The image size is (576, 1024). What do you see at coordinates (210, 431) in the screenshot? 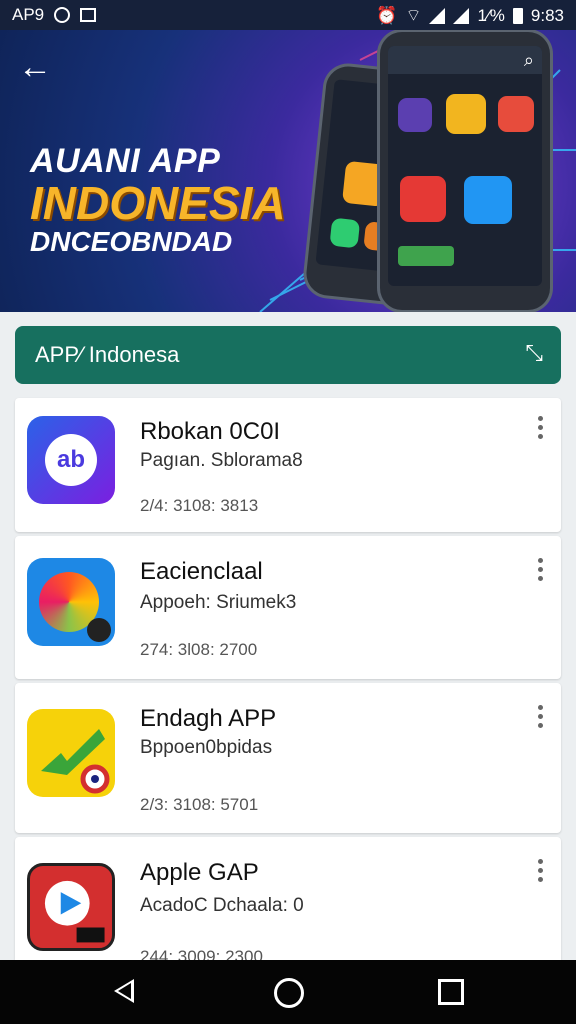
I see `app-name: Rbokan 0C0I` at bounding box center [210, 431].